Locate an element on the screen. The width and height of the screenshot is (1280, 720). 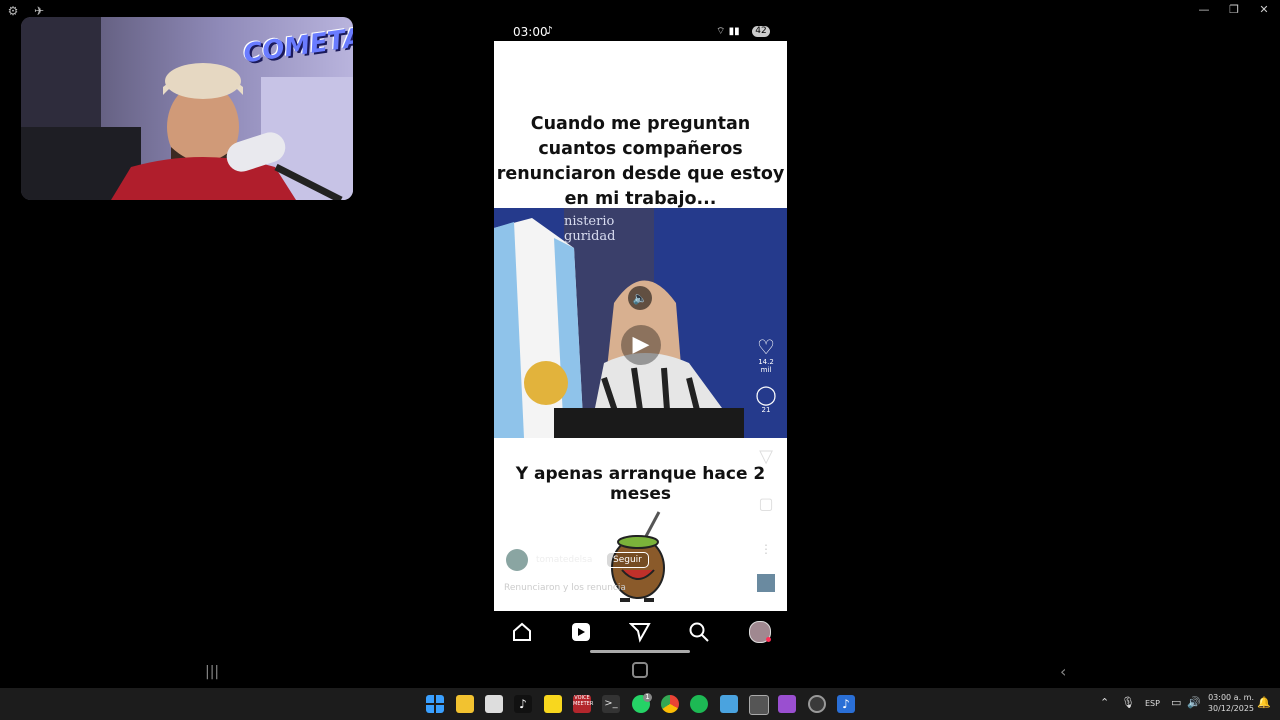
status-time: 03:00 is located at coordinates (530, 32).